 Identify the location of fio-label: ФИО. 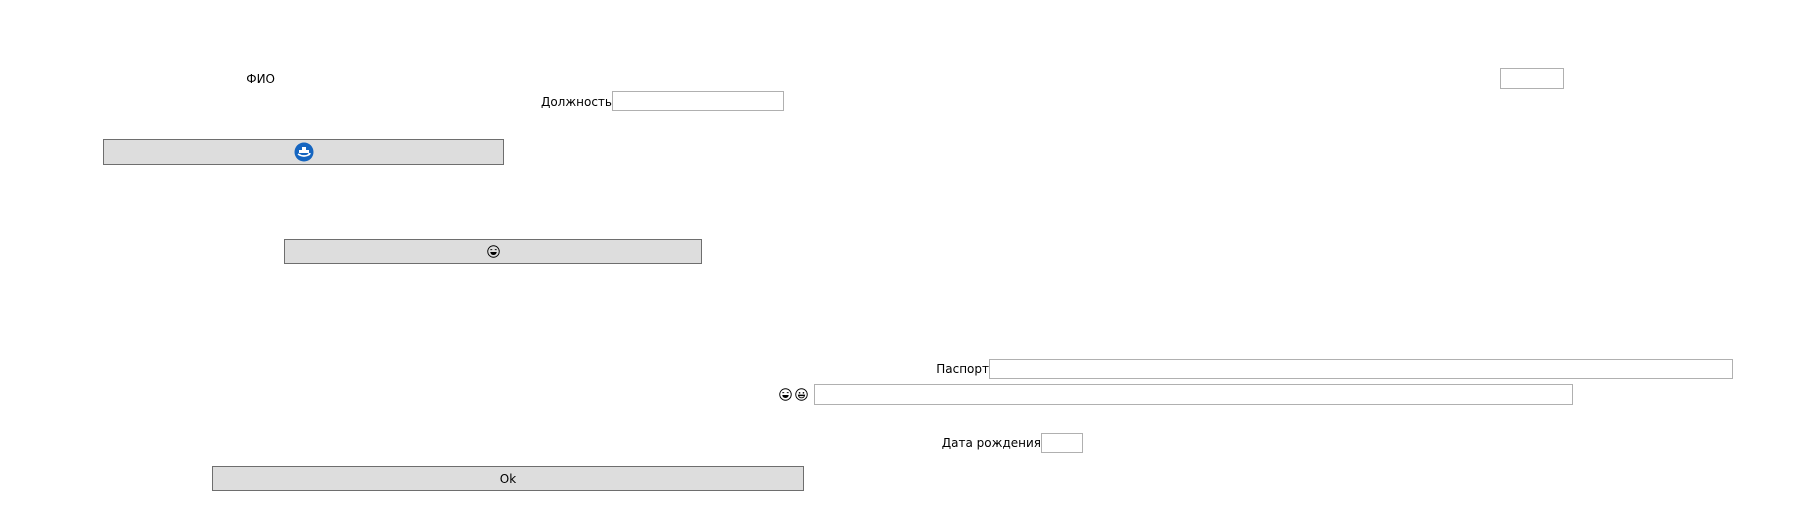
(260, 79).